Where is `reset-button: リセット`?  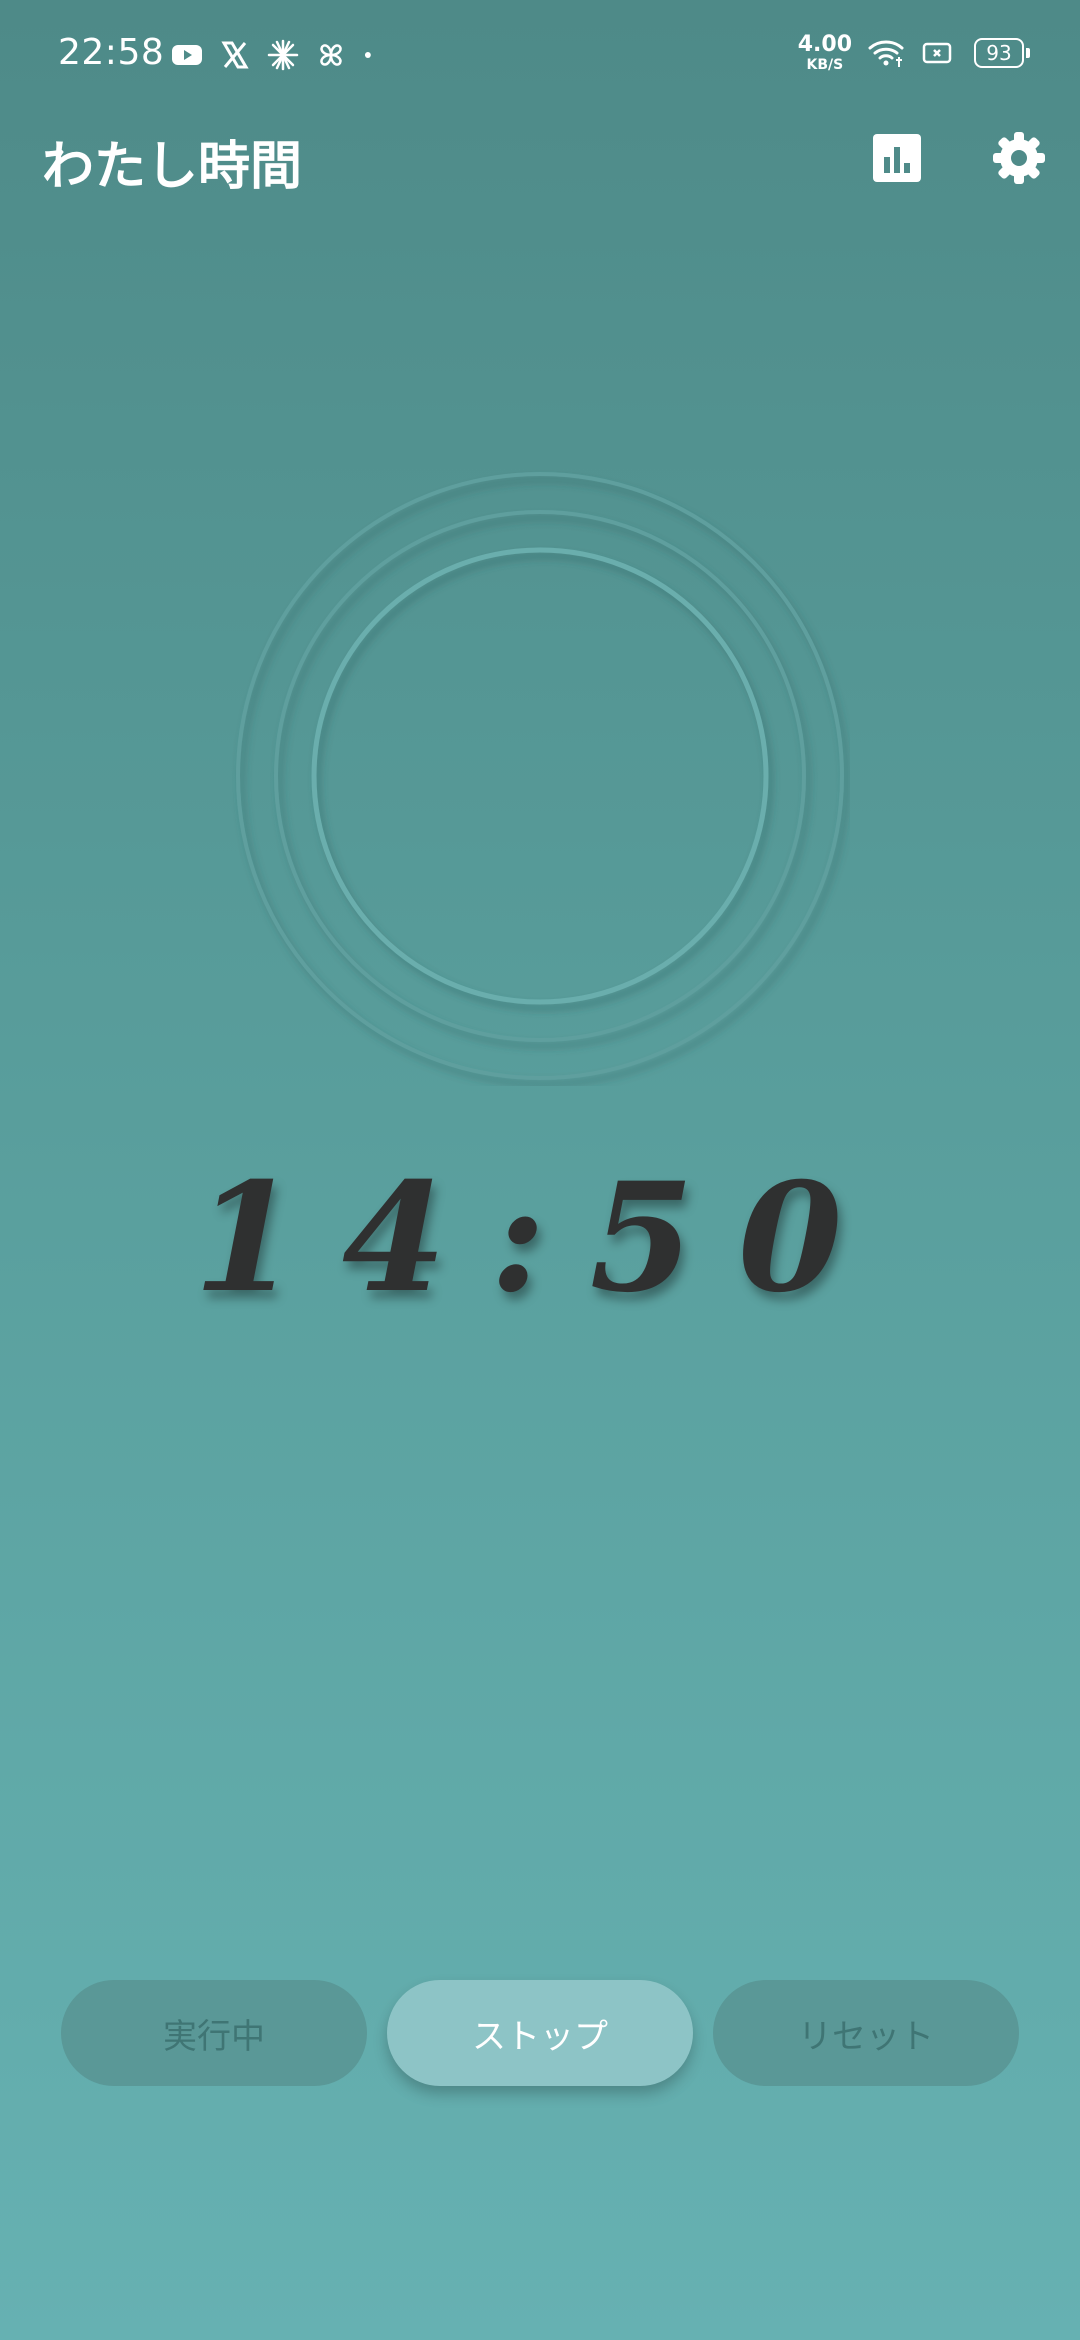 reset-button: リセット is located at coordinates (866, 2033).